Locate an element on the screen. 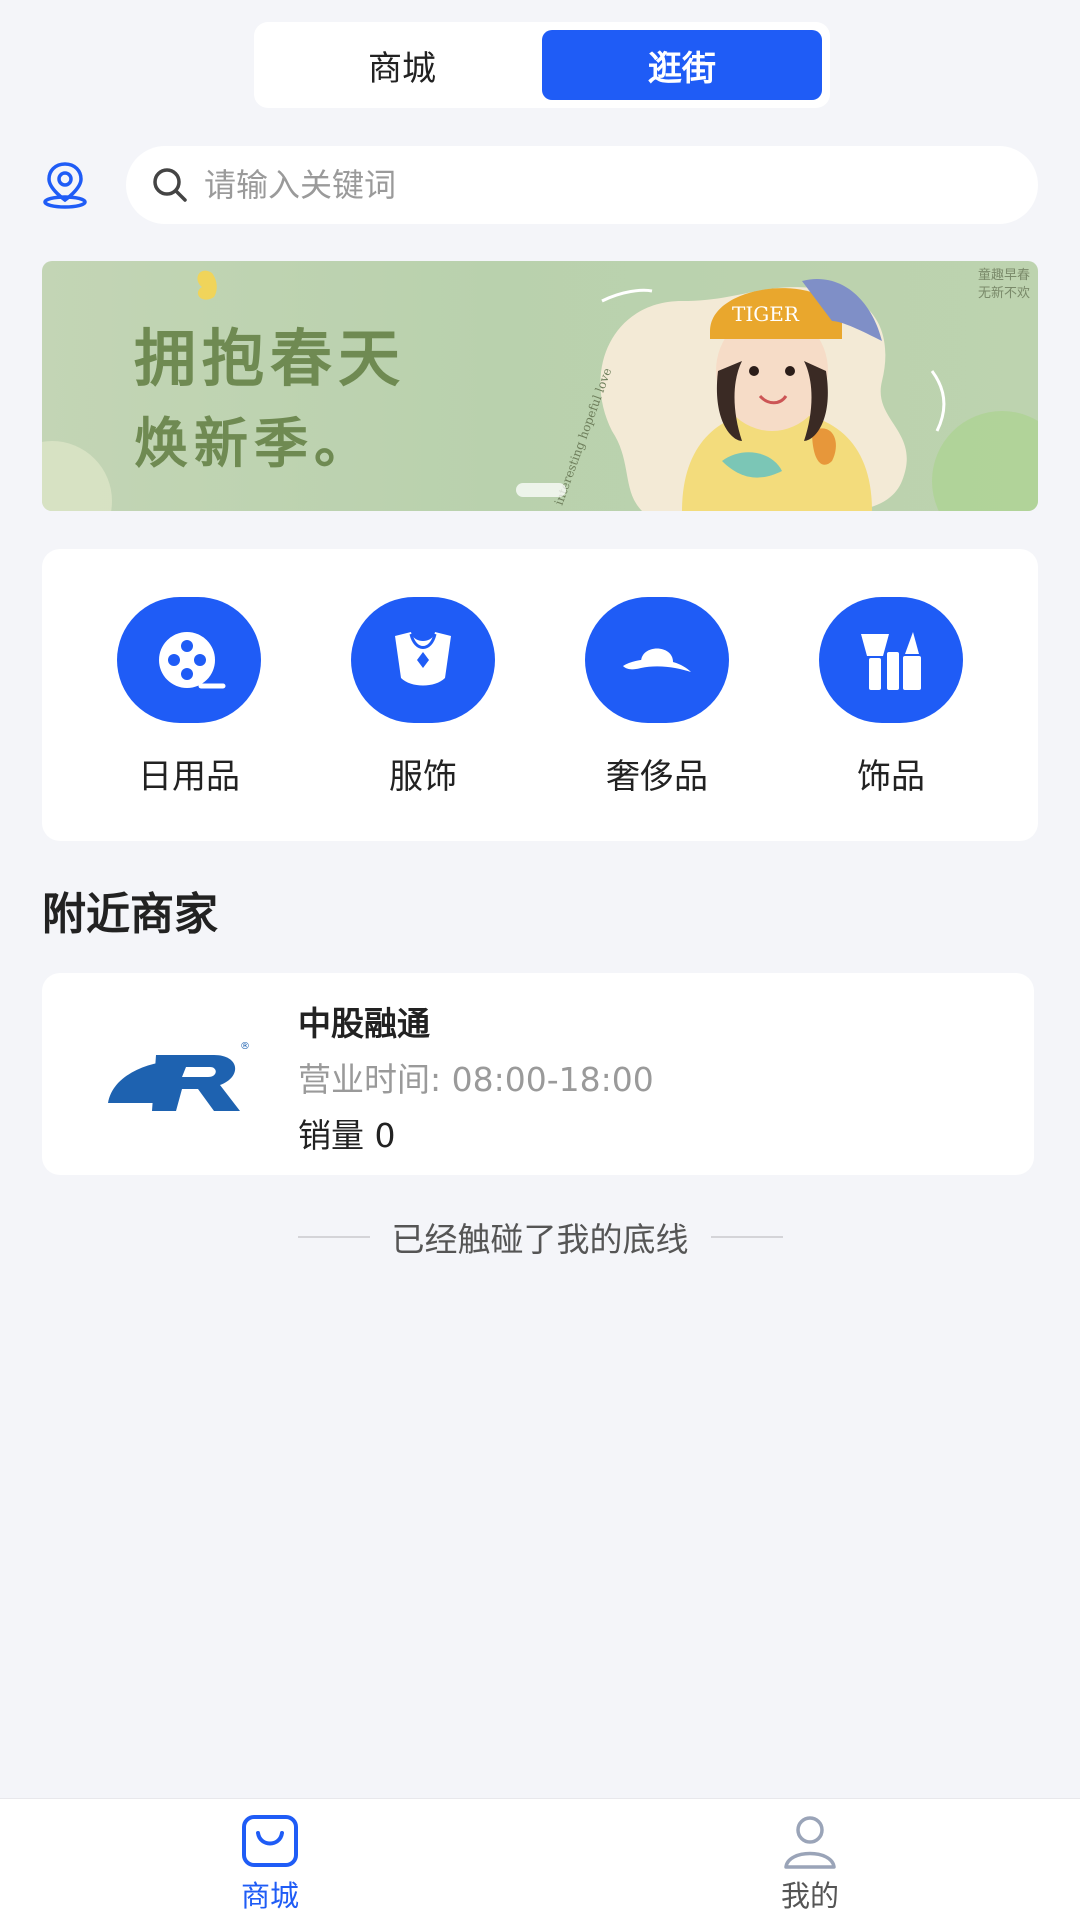 The width and height of the screenshot is (1080, 1920). banner-pagination-dot is located at coordinates (541, 490).